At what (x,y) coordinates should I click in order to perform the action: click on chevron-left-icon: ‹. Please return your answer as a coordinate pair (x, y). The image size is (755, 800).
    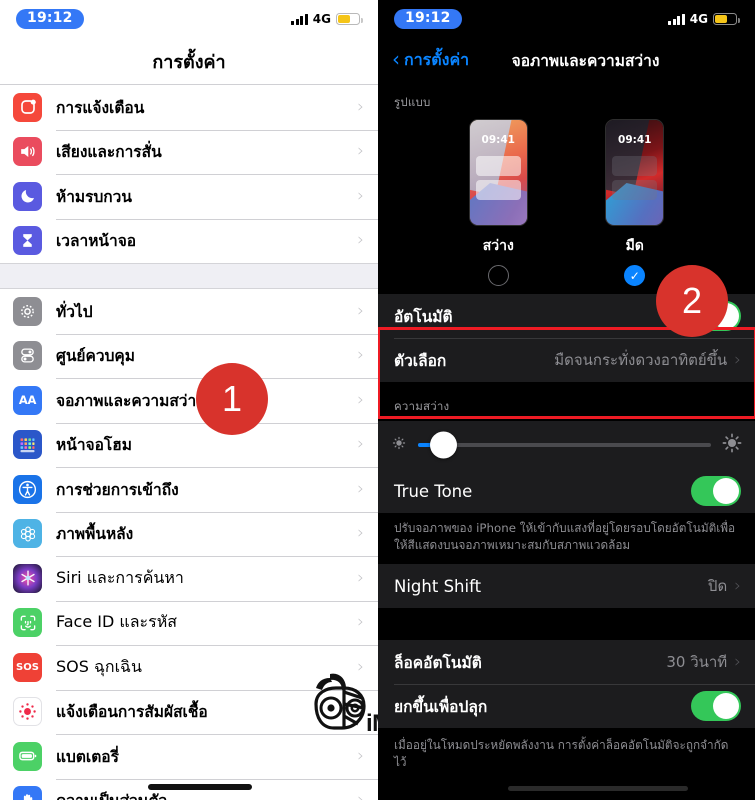
    Looking at the image, I should click on (396, 59).